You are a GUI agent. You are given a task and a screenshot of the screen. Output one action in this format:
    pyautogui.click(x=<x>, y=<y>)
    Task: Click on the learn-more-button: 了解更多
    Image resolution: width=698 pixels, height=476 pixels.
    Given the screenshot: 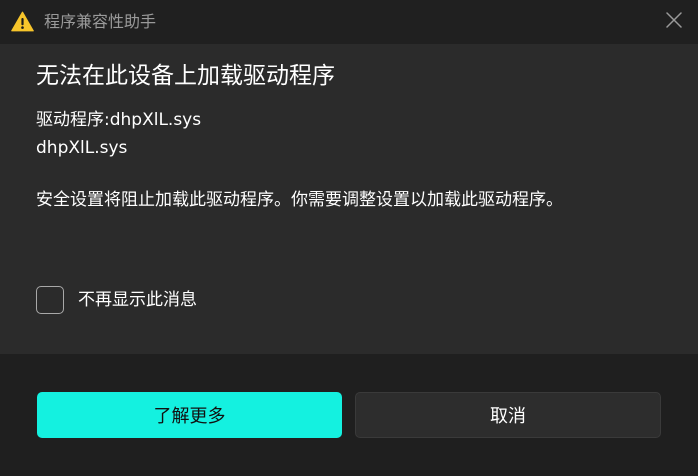 What is the action you would take?
    pyautogui.click(x=189, y=415)
    